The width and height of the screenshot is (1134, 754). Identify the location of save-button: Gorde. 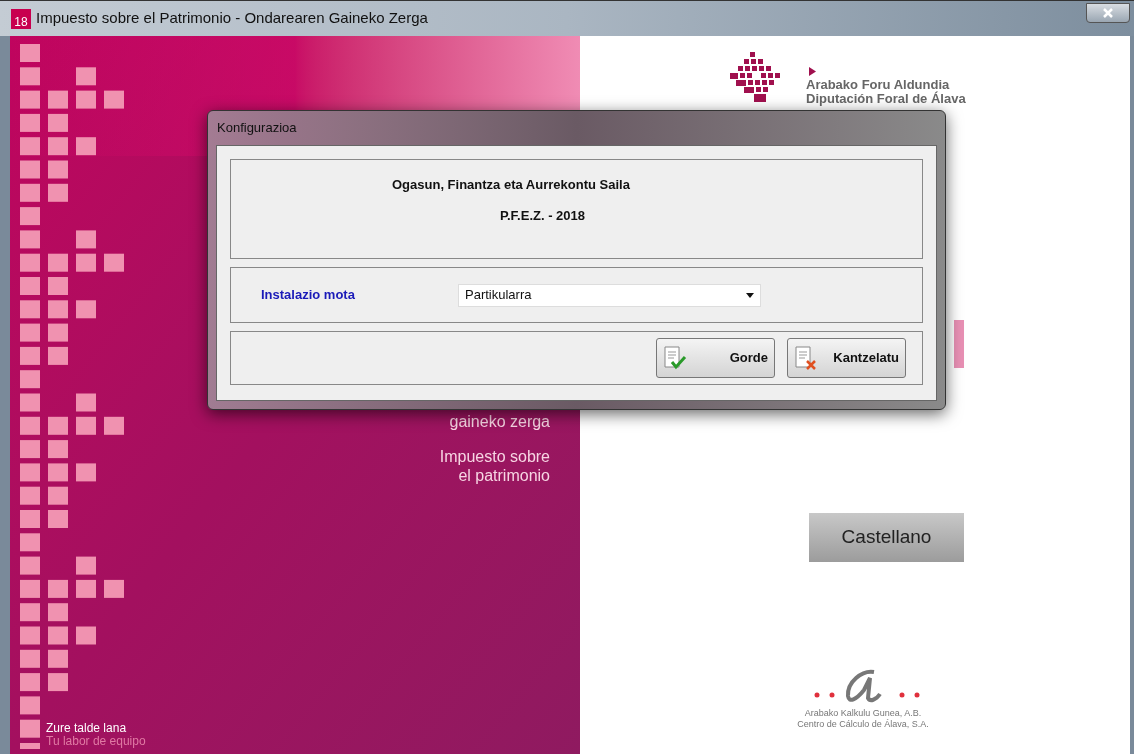
(715, 358).